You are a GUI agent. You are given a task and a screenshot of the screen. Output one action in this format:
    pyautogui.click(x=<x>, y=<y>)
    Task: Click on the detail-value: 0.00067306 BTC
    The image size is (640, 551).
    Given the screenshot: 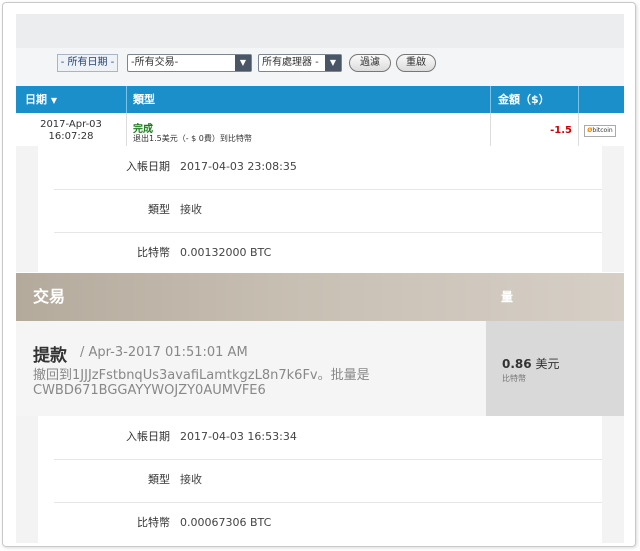 What is the action you would take?
    pyautogui.click(x=226, y=522)
    